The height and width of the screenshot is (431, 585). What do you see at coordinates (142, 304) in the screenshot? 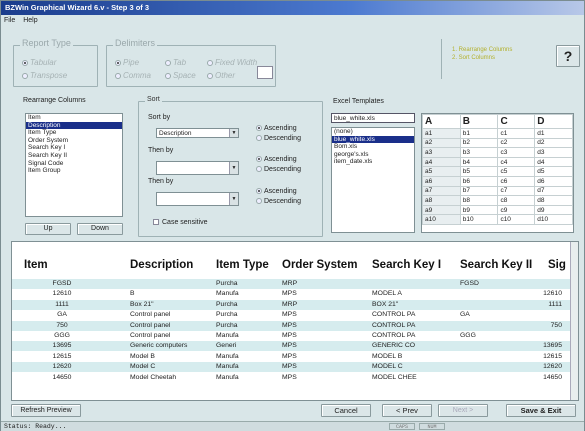
I see `preview-cell: Box 21"` at bounding box center [142, 304].